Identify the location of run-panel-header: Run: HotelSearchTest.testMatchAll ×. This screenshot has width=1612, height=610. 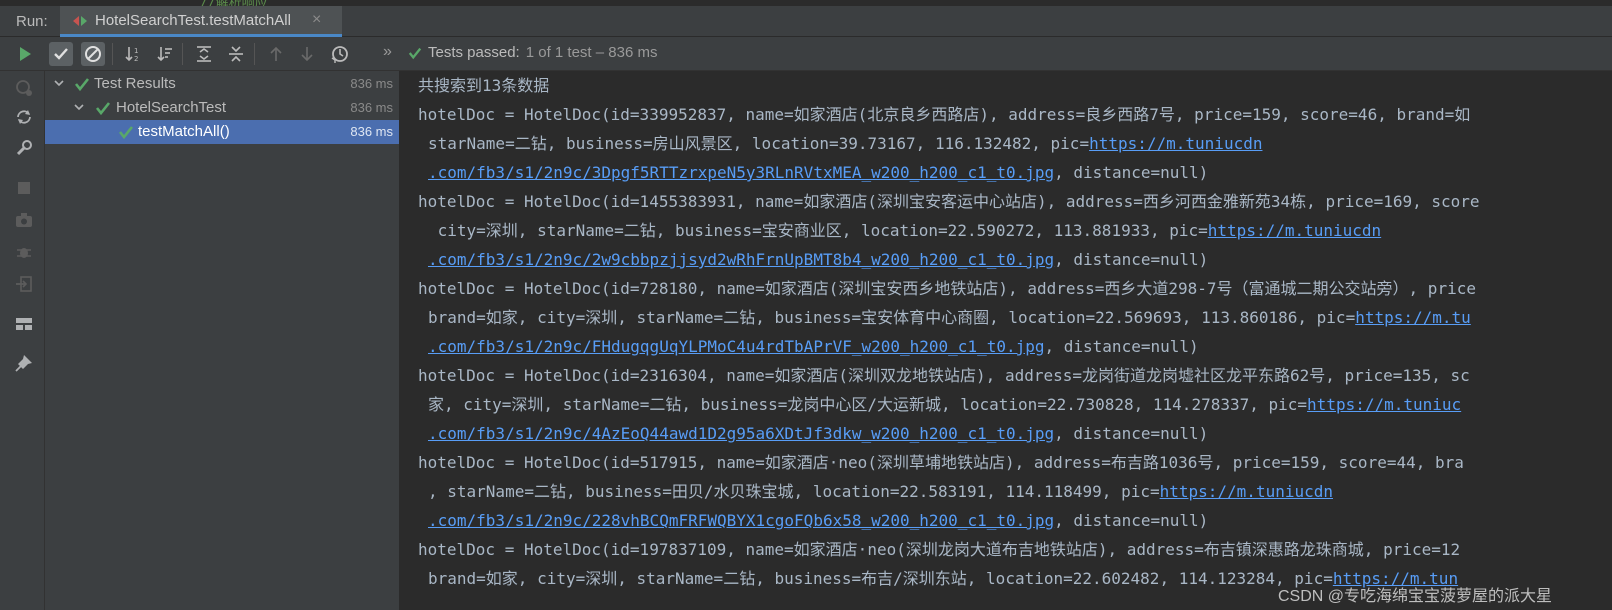
(806, 21).